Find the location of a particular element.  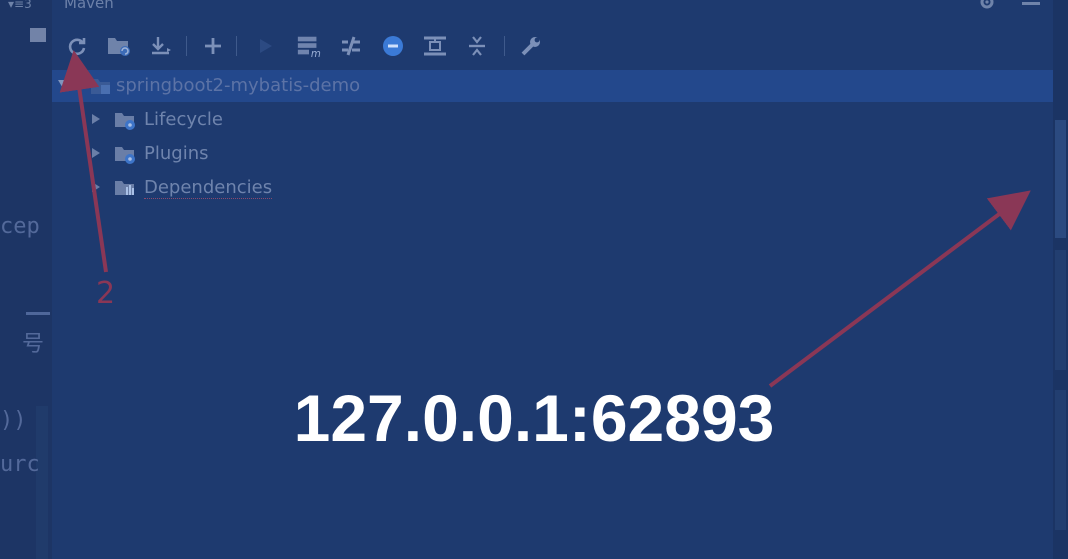

watermark-address: 127.0.0.1:62893 is located at coordinates (534, 418).